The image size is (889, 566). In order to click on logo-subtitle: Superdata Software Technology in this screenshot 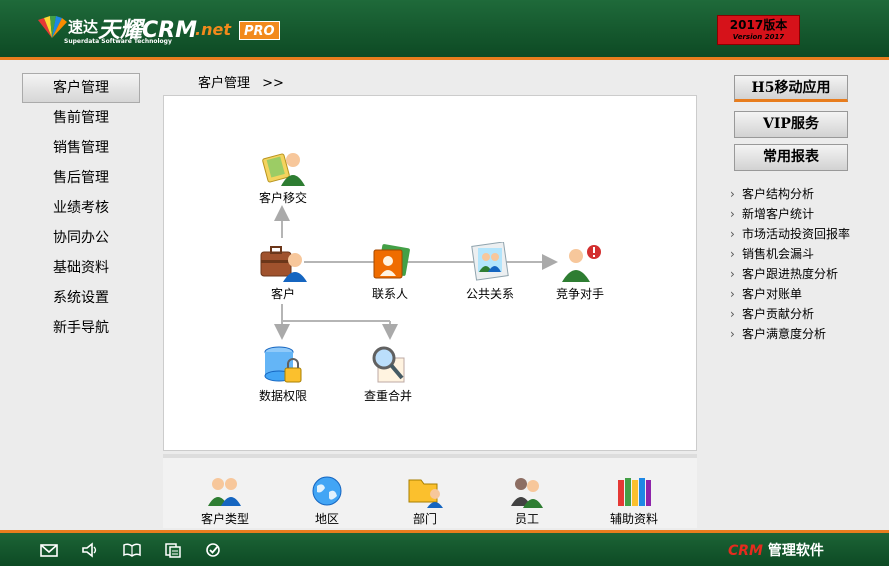, I will do `click(118, 41)`.